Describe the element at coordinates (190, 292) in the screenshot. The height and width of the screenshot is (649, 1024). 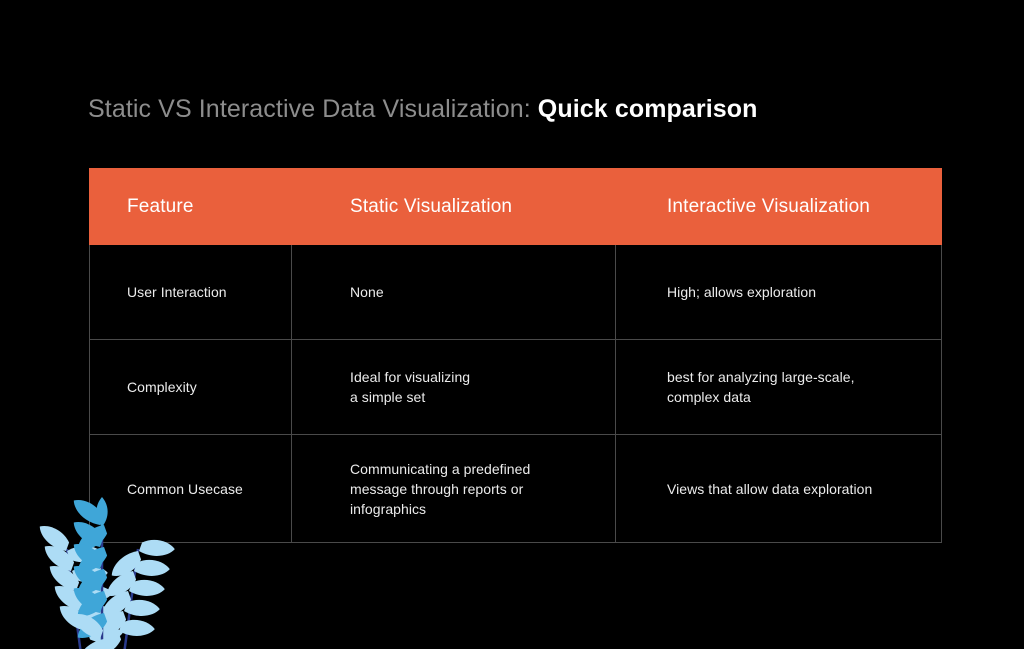
I see `cell-feature: User Interaction` at that location.